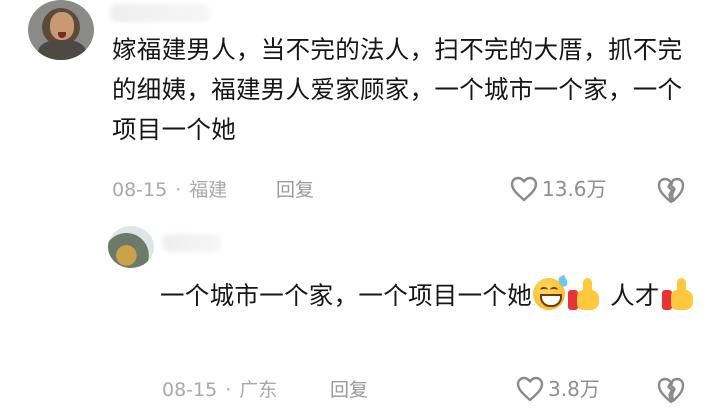 This screenshot has height=408, width=720. What do you see at coordinates (208, 190) in the screenshot?
I see `comment-location: 福建` at bounding box center [208, 190].